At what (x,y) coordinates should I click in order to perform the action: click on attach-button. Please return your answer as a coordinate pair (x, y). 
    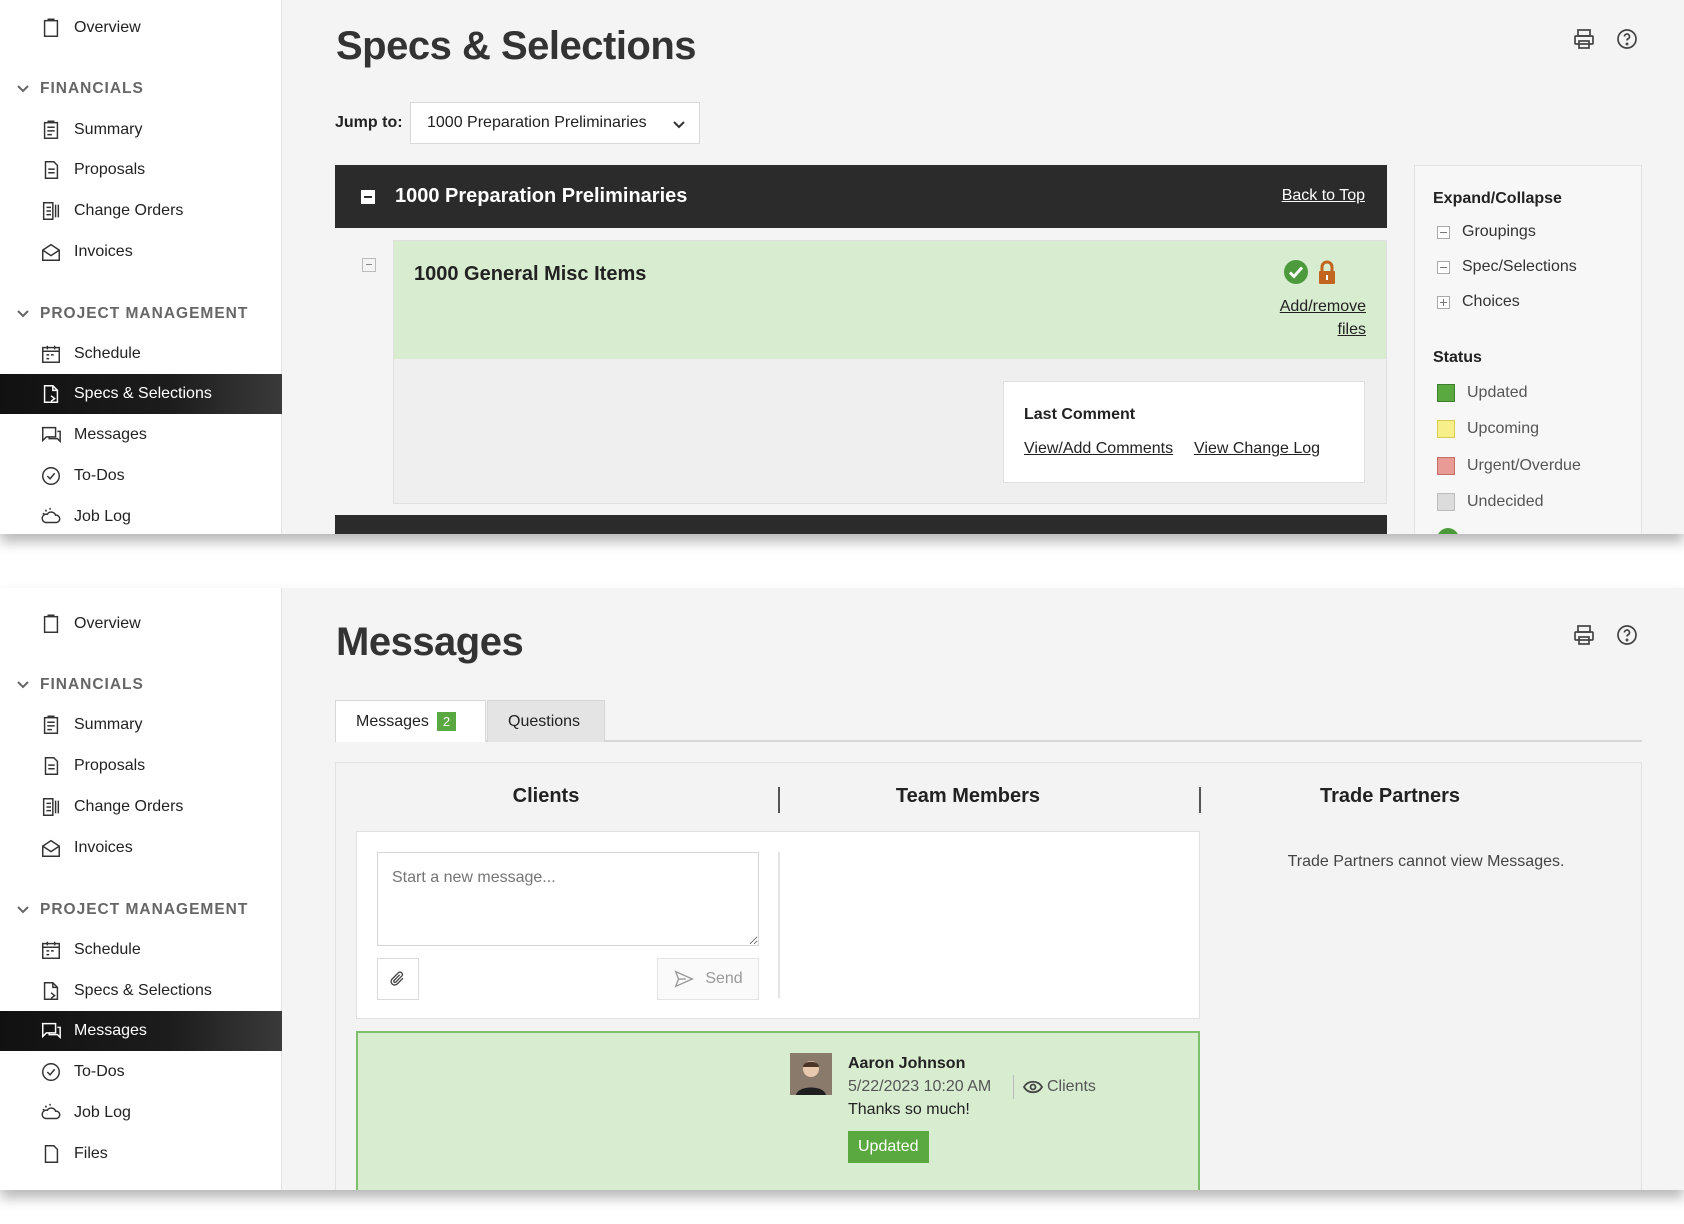
    Looking at the image, I should click on (398, 979).